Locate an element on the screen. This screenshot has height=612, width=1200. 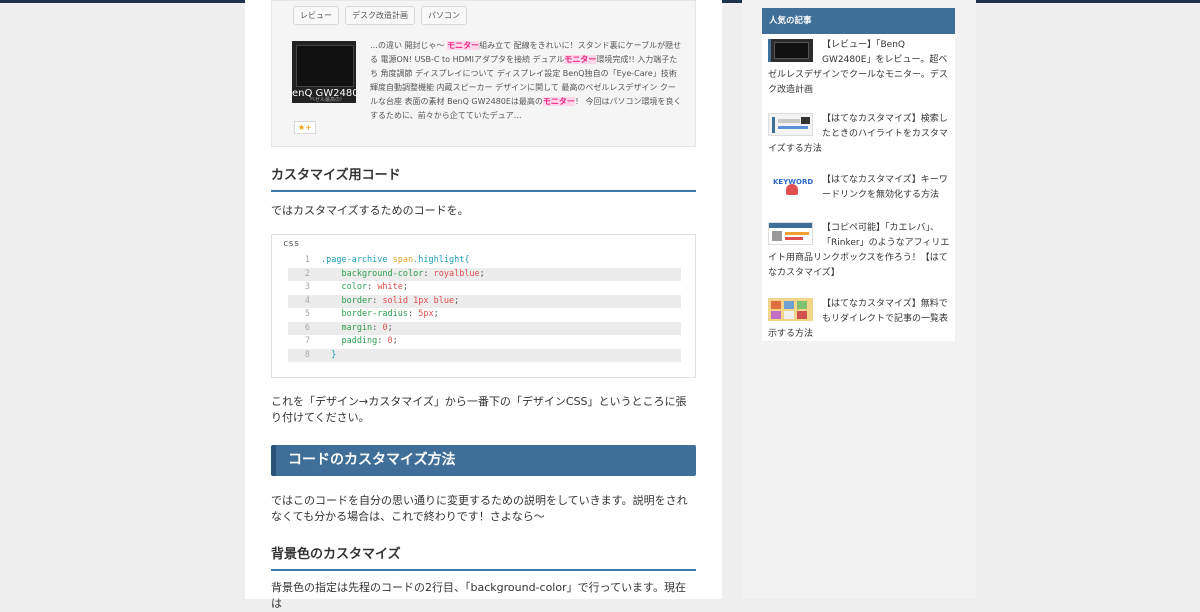
widget-title: 人気の記事 is located at coordinates (858, 21).